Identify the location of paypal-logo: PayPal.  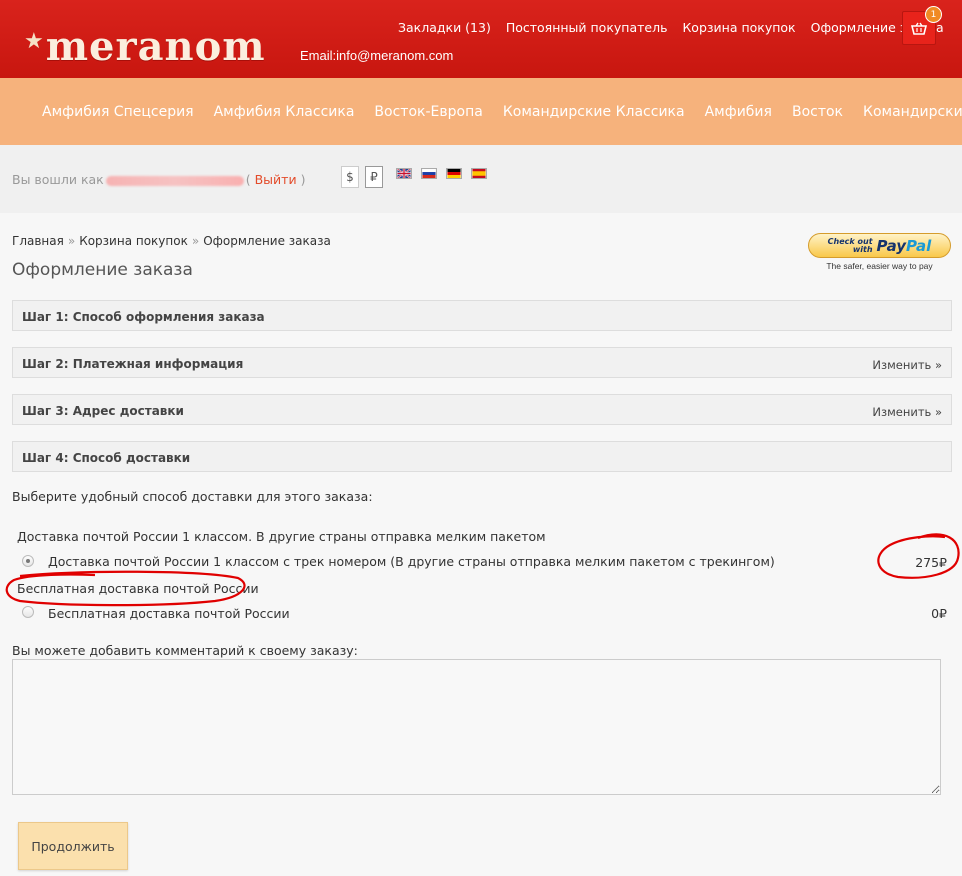
(904, 246).